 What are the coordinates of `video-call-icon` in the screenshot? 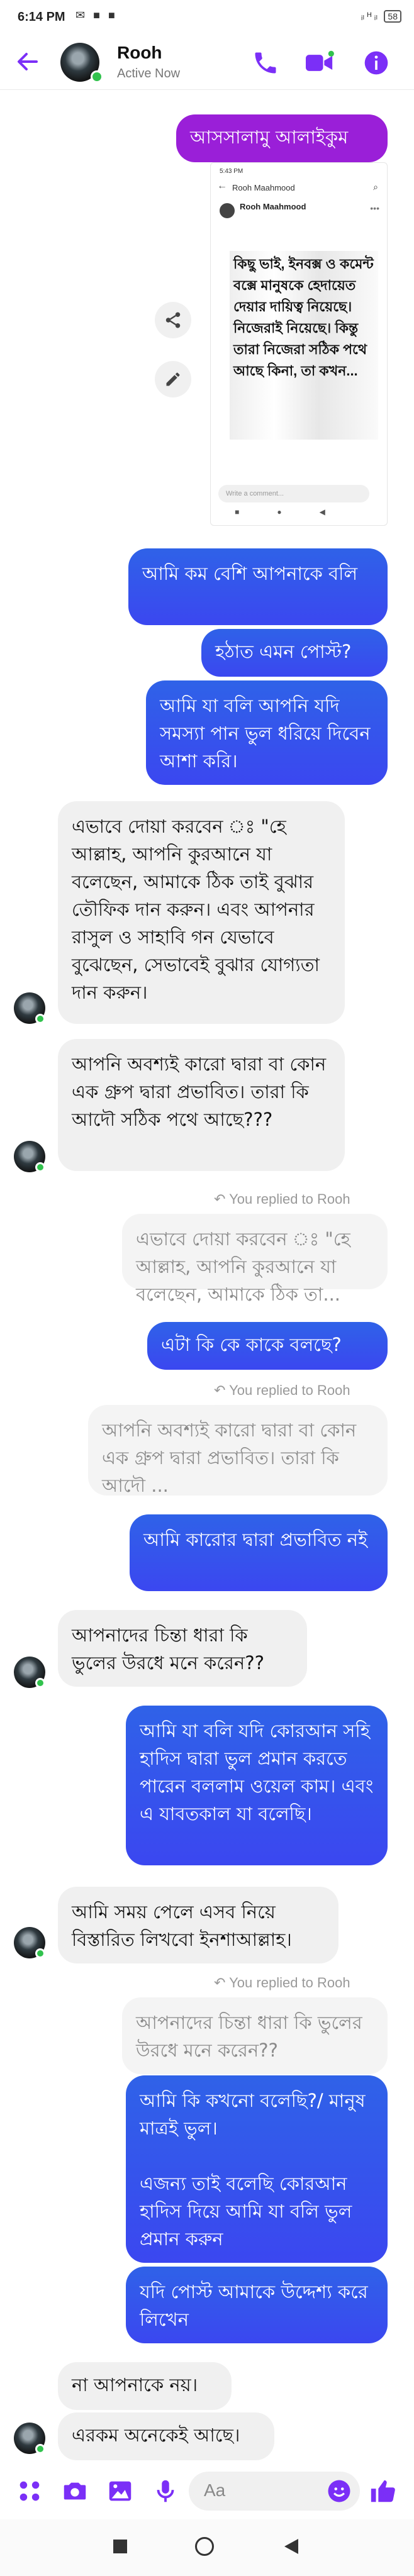 It's located at (319, 63).